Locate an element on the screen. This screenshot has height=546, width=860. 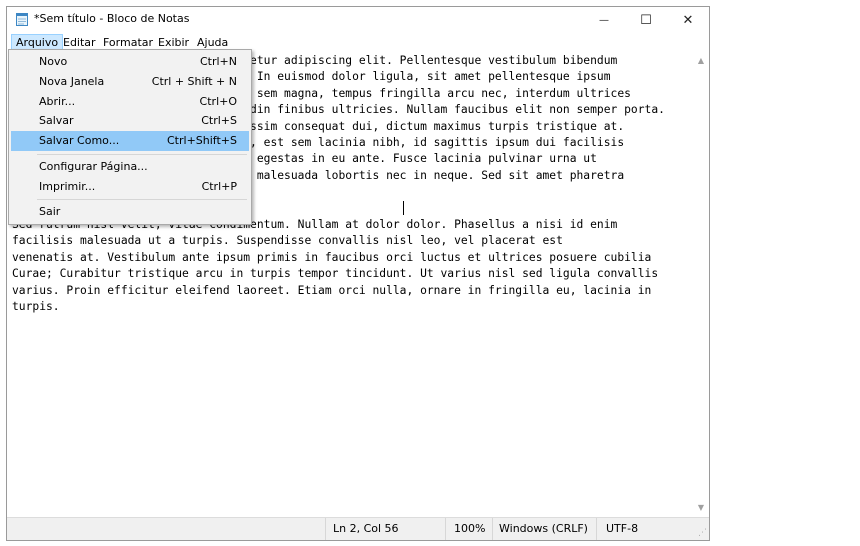
maximize-icon: ☐ is located at coordinates (646, 20).